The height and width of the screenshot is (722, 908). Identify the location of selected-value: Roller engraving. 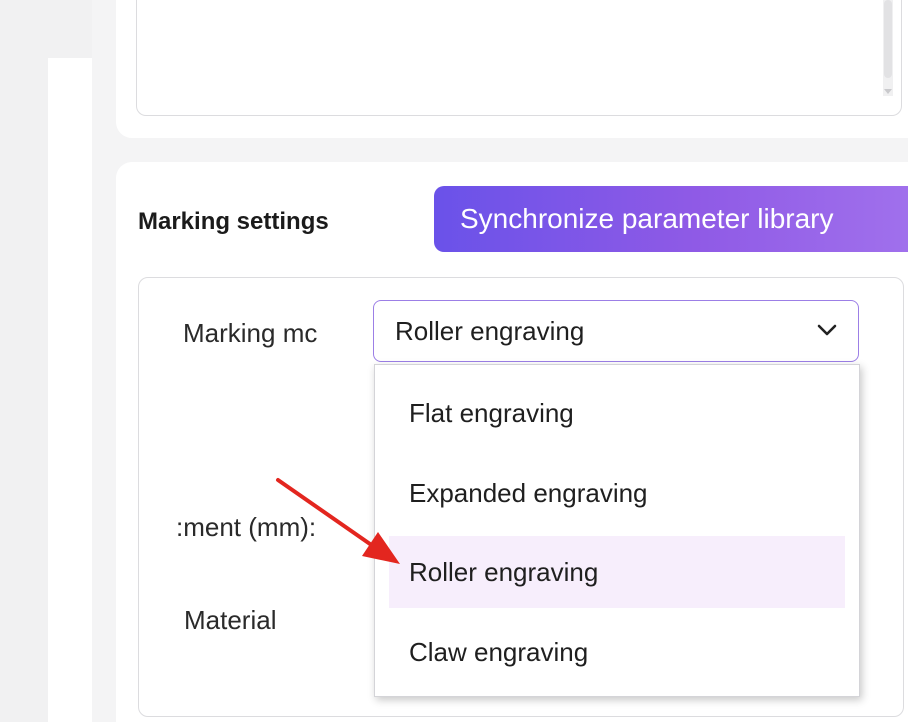
(490, 331).